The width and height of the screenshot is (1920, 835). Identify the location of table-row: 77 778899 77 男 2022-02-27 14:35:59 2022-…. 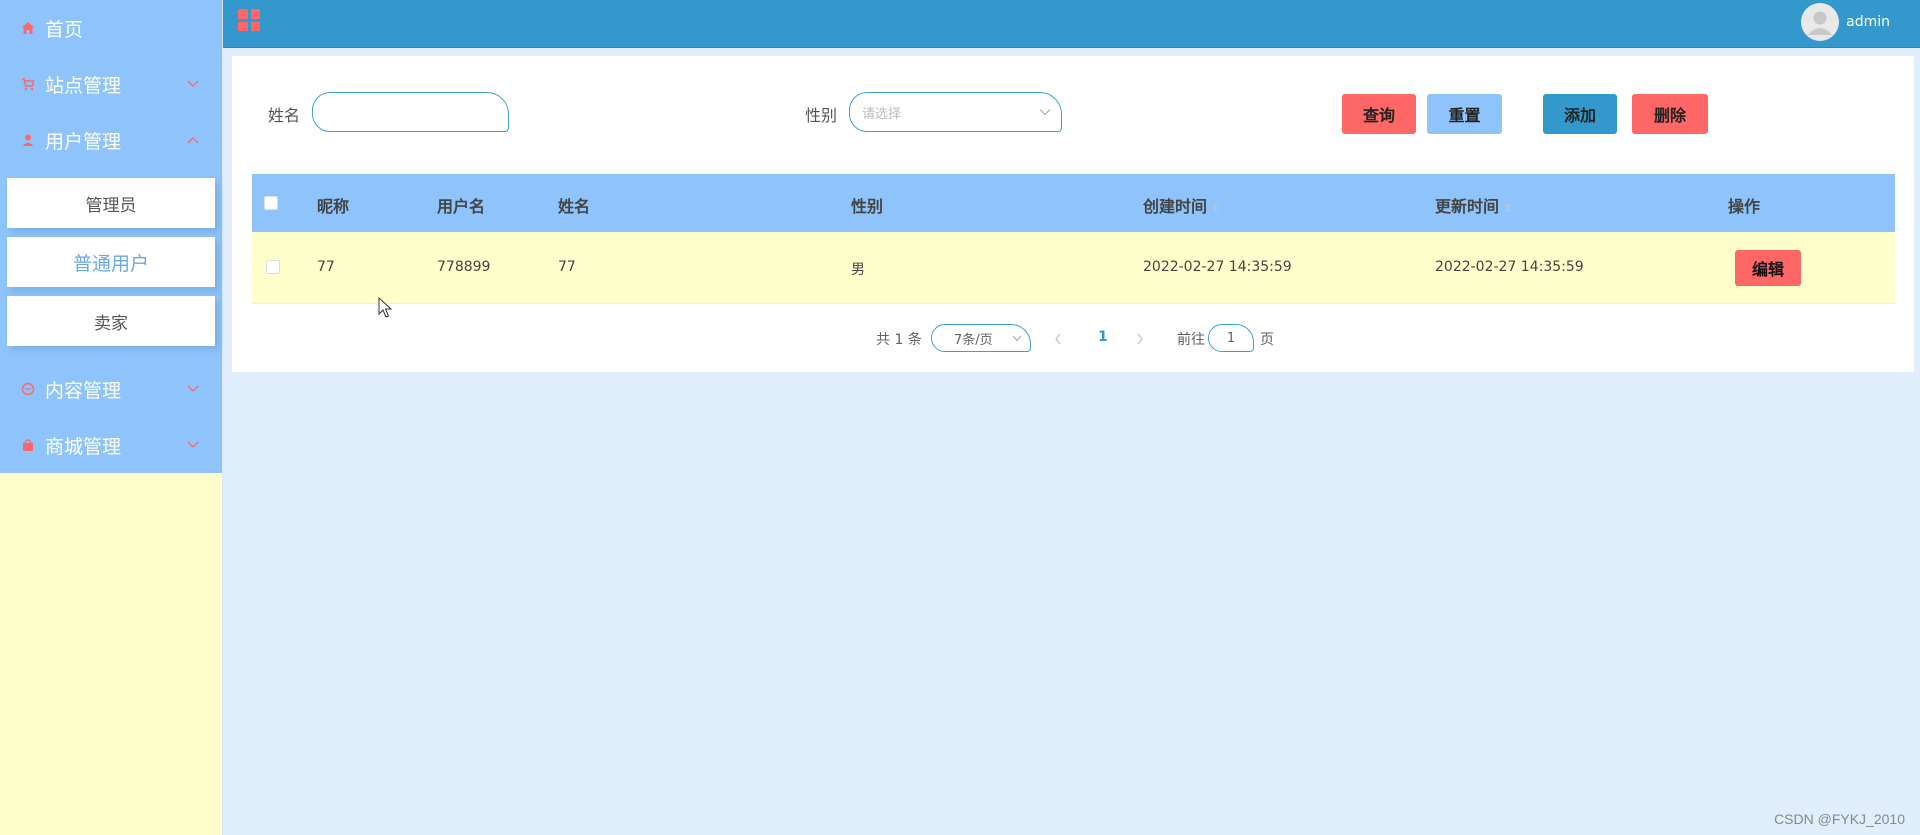
(1073, 268).